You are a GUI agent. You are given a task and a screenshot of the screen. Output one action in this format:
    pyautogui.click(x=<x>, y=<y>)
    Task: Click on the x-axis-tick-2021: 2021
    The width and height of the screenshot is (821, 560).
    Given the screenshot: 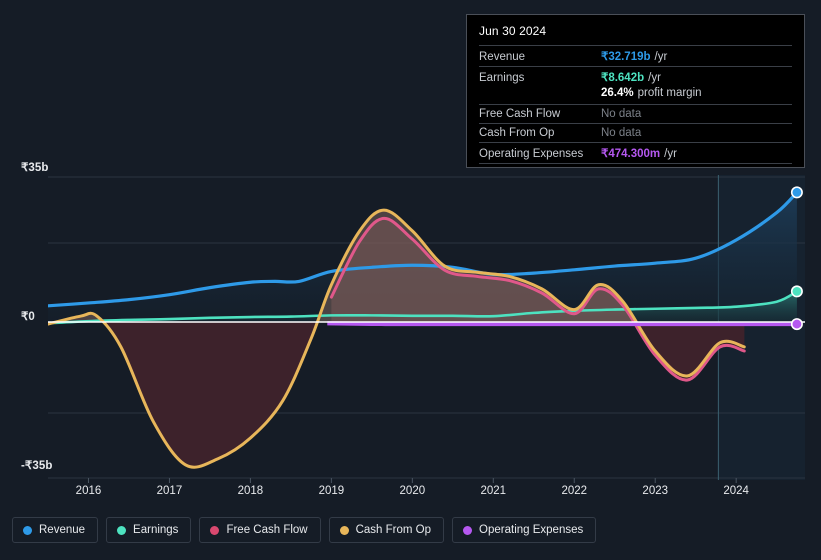 What is the action you would take?
    pyautogui.click(x=493, y=491)
    